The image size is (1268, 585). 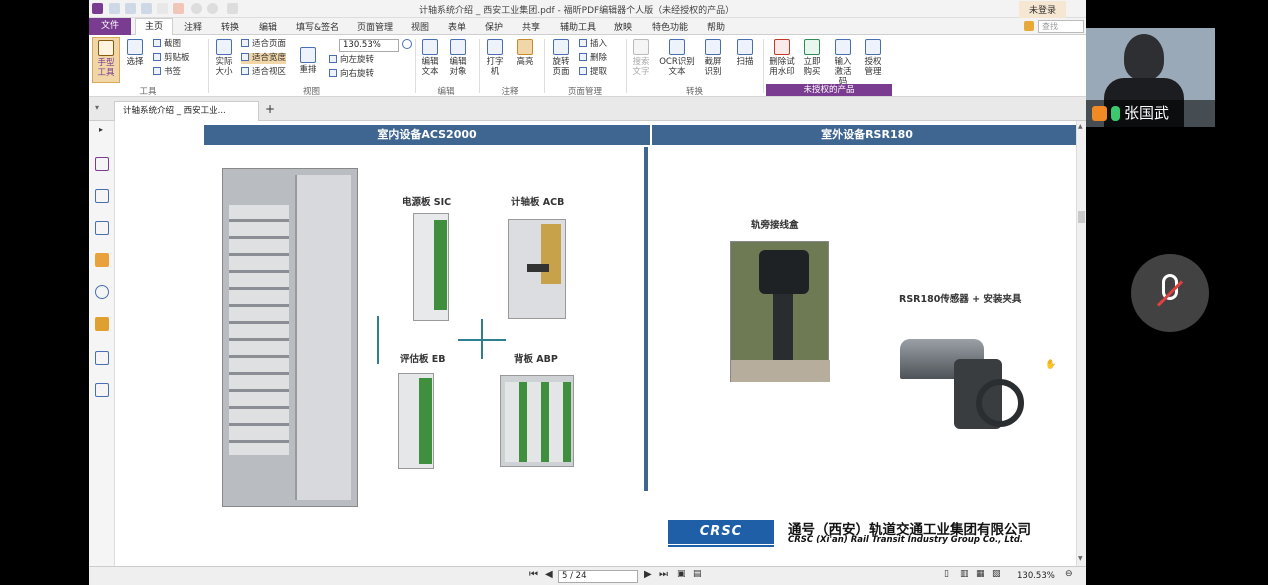 I want to click on save-icon, so click(x=130, y=8).